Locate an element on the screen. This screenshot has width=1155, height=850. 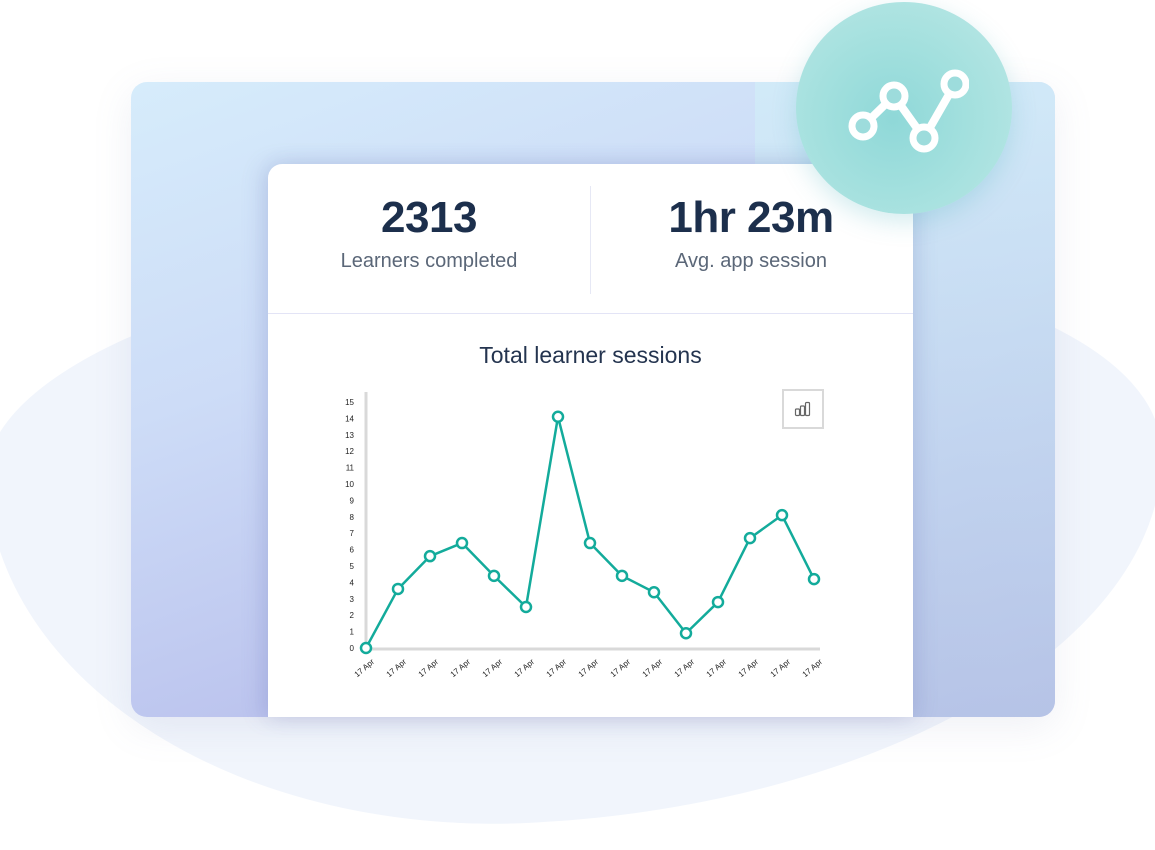
y-tick-label: 4 is located at coordinates (352, 582).